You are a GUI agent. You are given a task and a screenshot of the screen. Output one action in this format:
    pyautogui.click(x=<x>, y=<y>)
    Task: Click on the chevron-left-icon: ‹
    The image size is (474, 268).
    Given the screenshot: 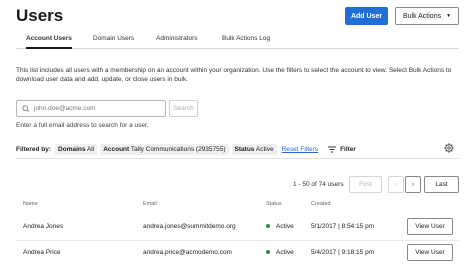 What is the action you would take?
    pyautogui.click(x=396, y=184)
    